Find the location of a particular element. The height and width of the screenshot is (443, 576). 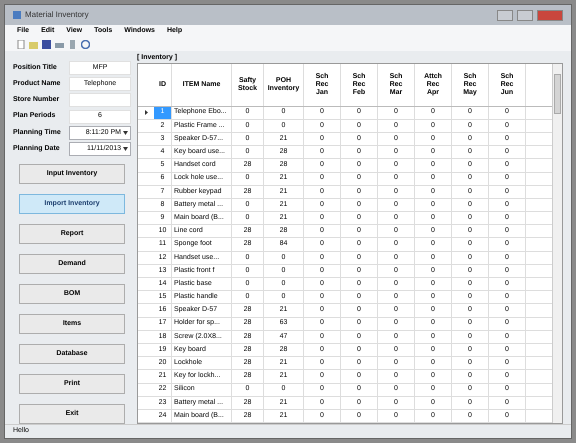

input-field is located at coordinates (100, 100).